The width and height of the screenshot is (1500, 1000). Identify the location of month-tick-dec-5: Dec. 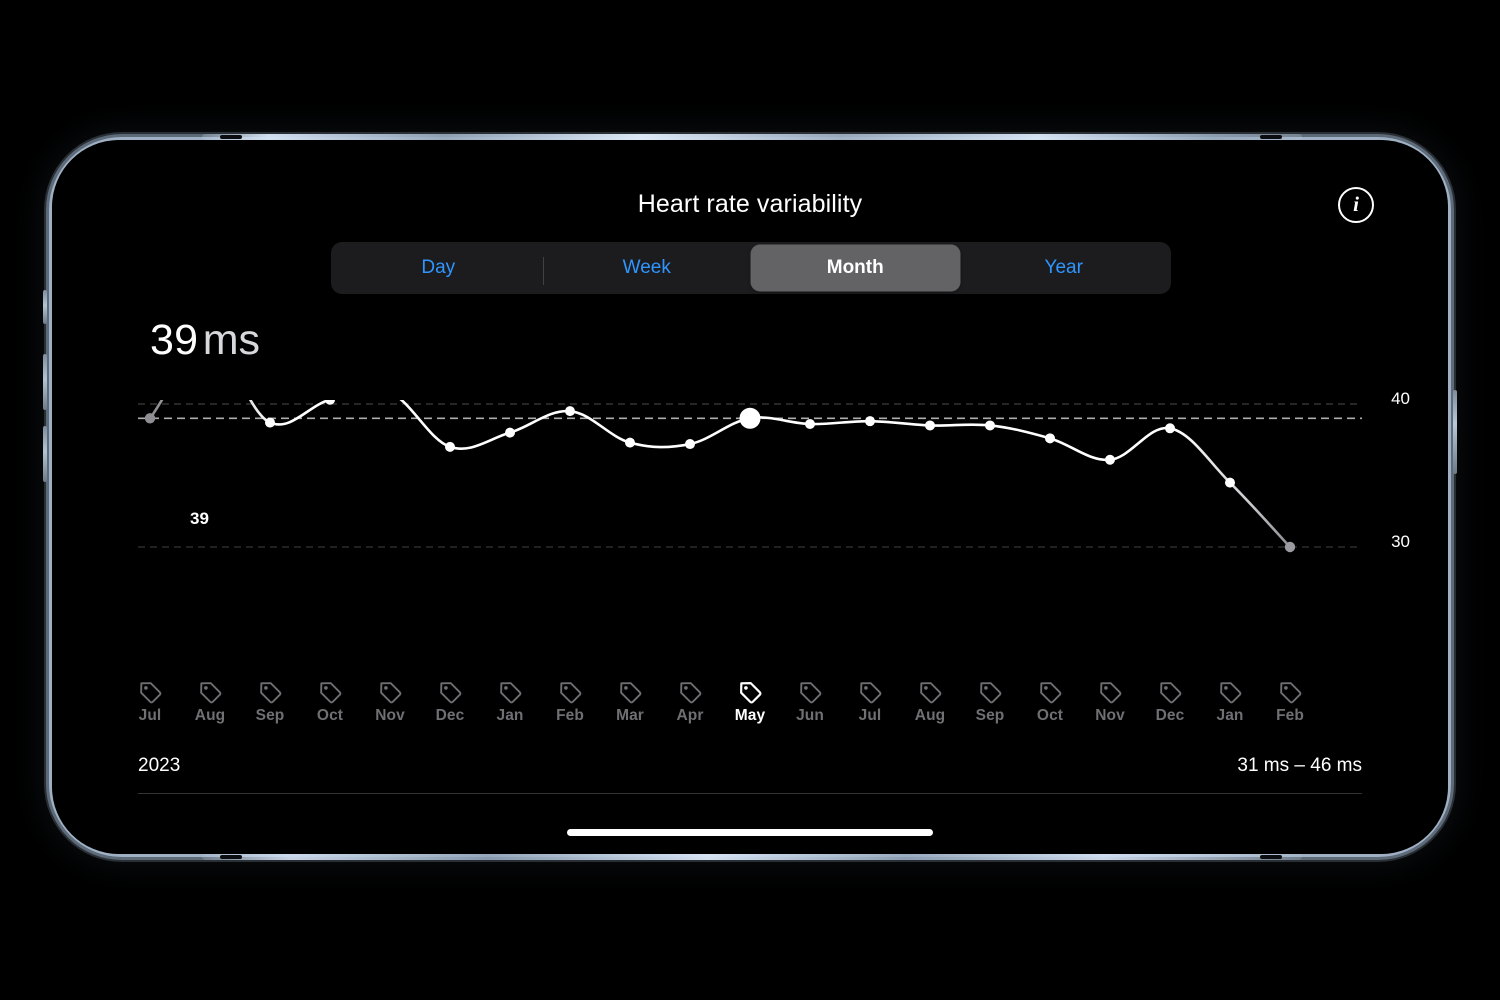
(450, 702).